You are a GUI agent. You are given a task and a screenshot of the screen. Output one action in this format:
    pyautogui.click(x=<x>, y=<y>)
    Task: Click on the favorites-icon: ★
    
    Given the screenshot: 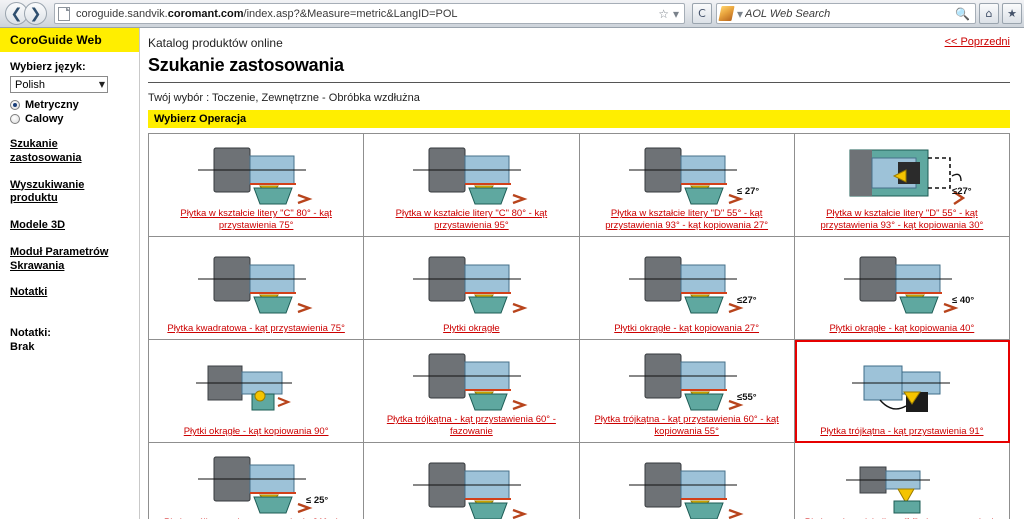 What is the action you would take?
    pyautogui.click(x=1012, y=13)
    